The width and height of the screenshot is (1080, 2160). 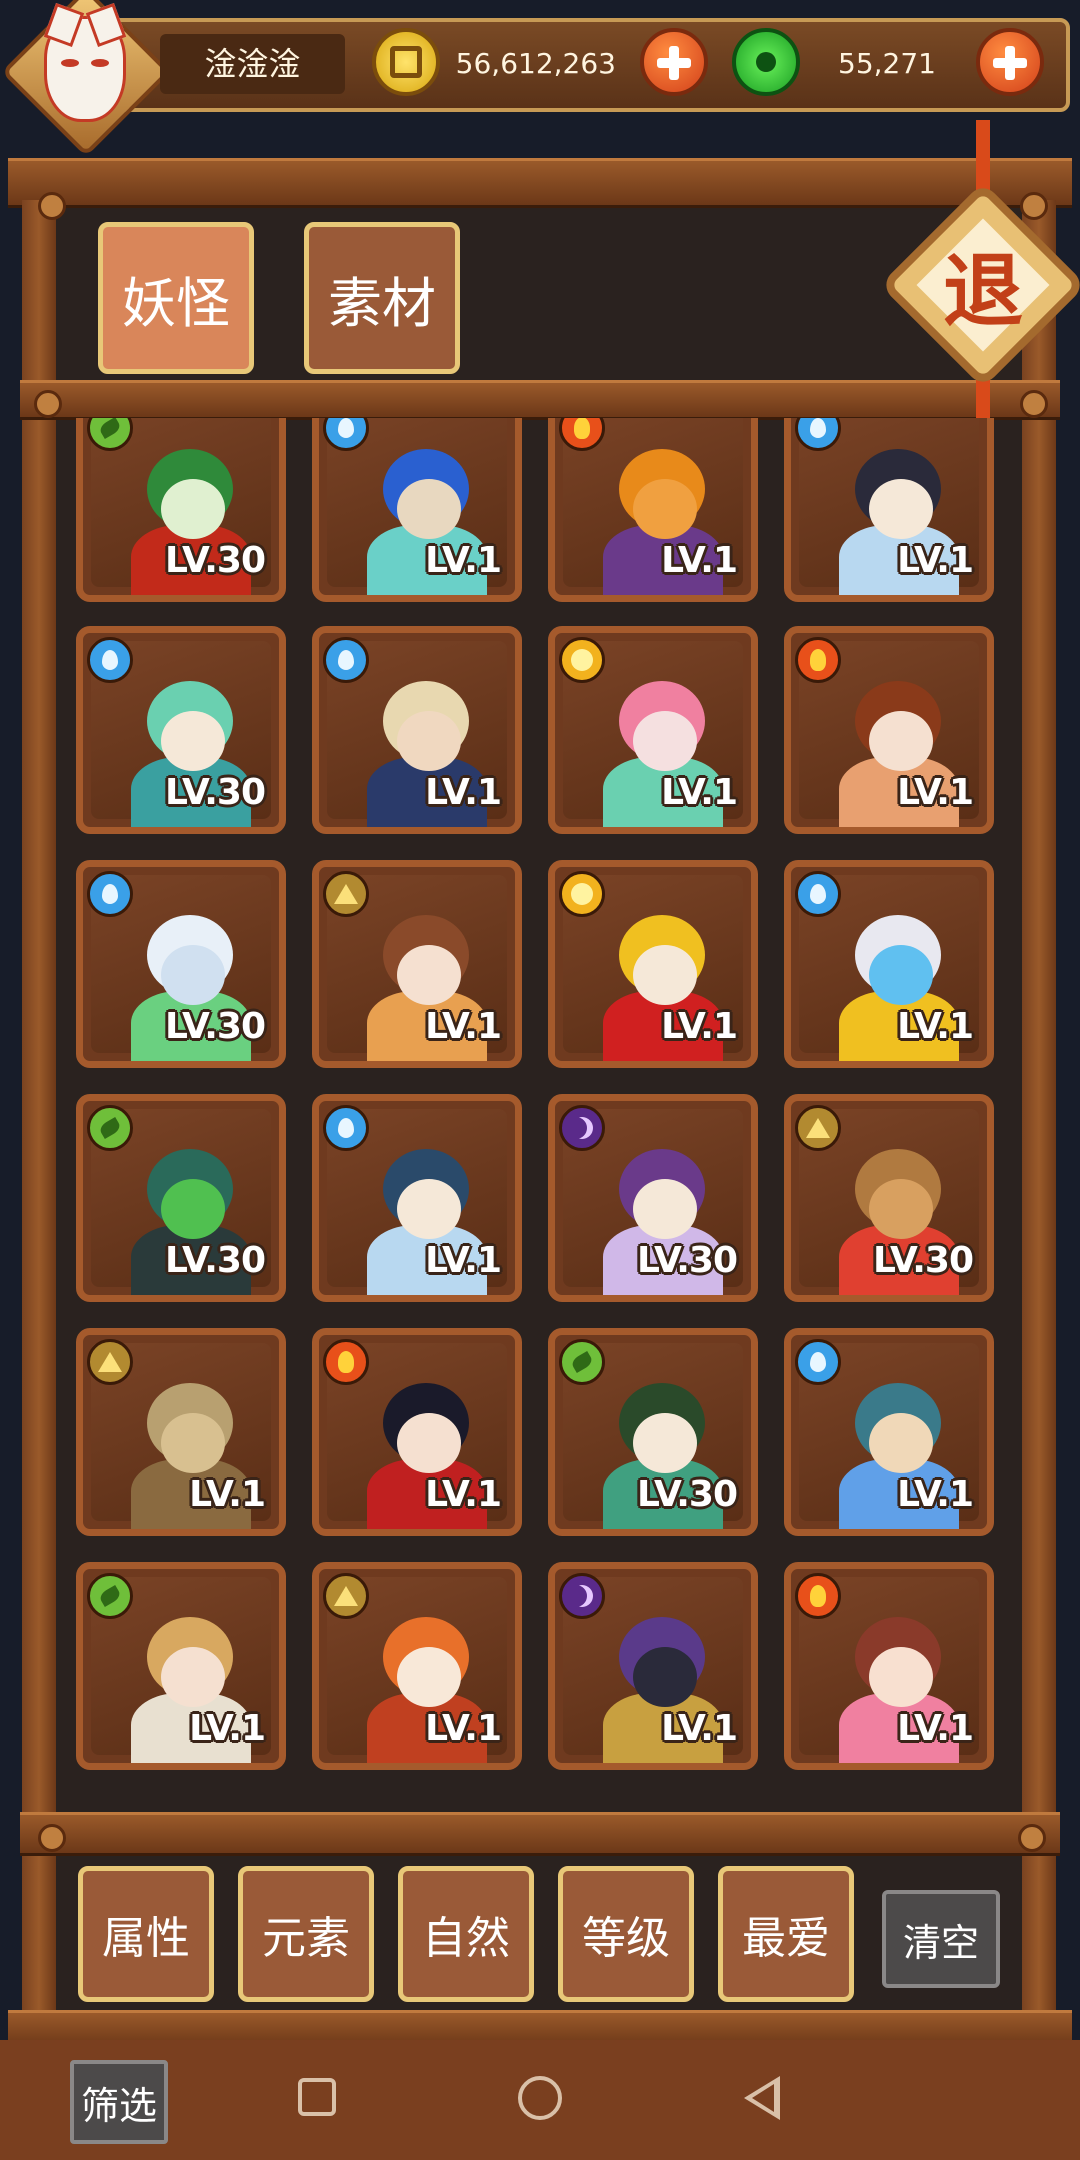 What do you see at coordinates (406, 62) in the screenshot?
I see `gold-coin-icon` at bounding box center [406, 62].